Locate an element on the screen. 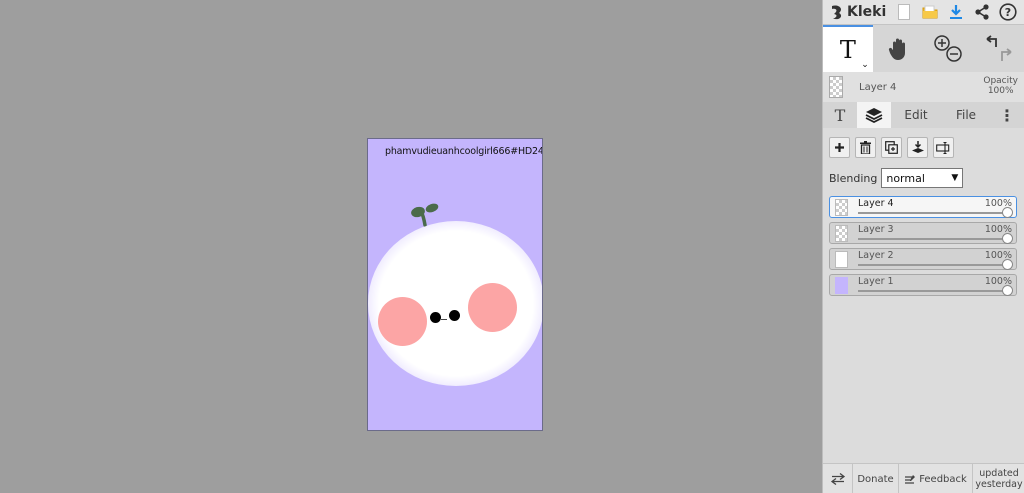  download-button is located at coordinates (956, 12).